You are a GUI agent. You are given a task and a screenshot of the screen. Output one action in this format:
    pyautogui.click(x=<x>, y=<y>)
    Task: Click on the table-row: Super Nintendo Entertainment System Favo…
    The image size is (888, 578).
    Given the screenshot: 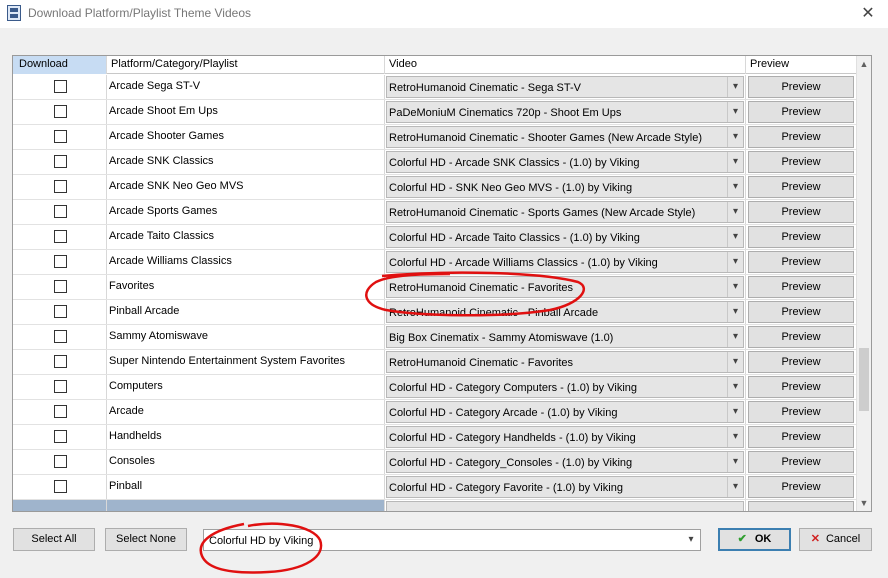 What is the action you would take?
    pyautogui.click(x=435, y=362)
    